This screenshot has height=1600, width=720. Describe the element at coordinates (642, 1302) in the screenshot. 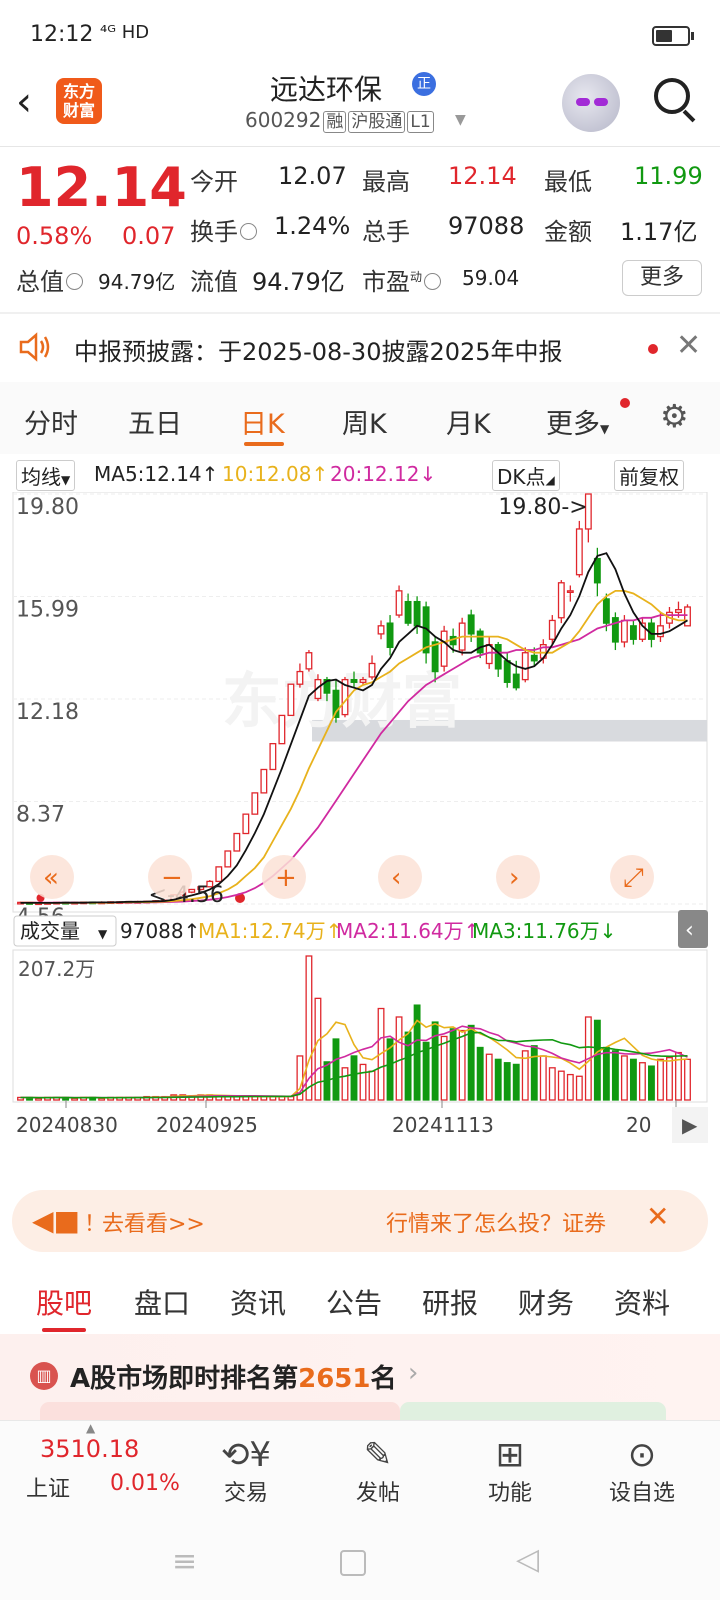

I see `tab-profile: 资料` at that location.